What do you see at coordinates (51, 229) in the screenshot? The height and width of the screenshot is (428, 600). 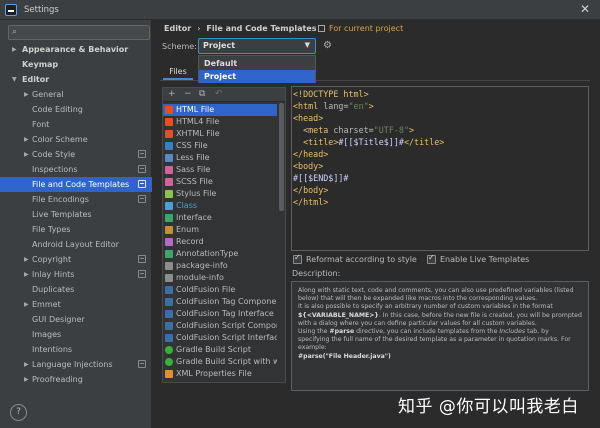 I see `sidebar-item-label: File Types` at bounding box center [51, 229].